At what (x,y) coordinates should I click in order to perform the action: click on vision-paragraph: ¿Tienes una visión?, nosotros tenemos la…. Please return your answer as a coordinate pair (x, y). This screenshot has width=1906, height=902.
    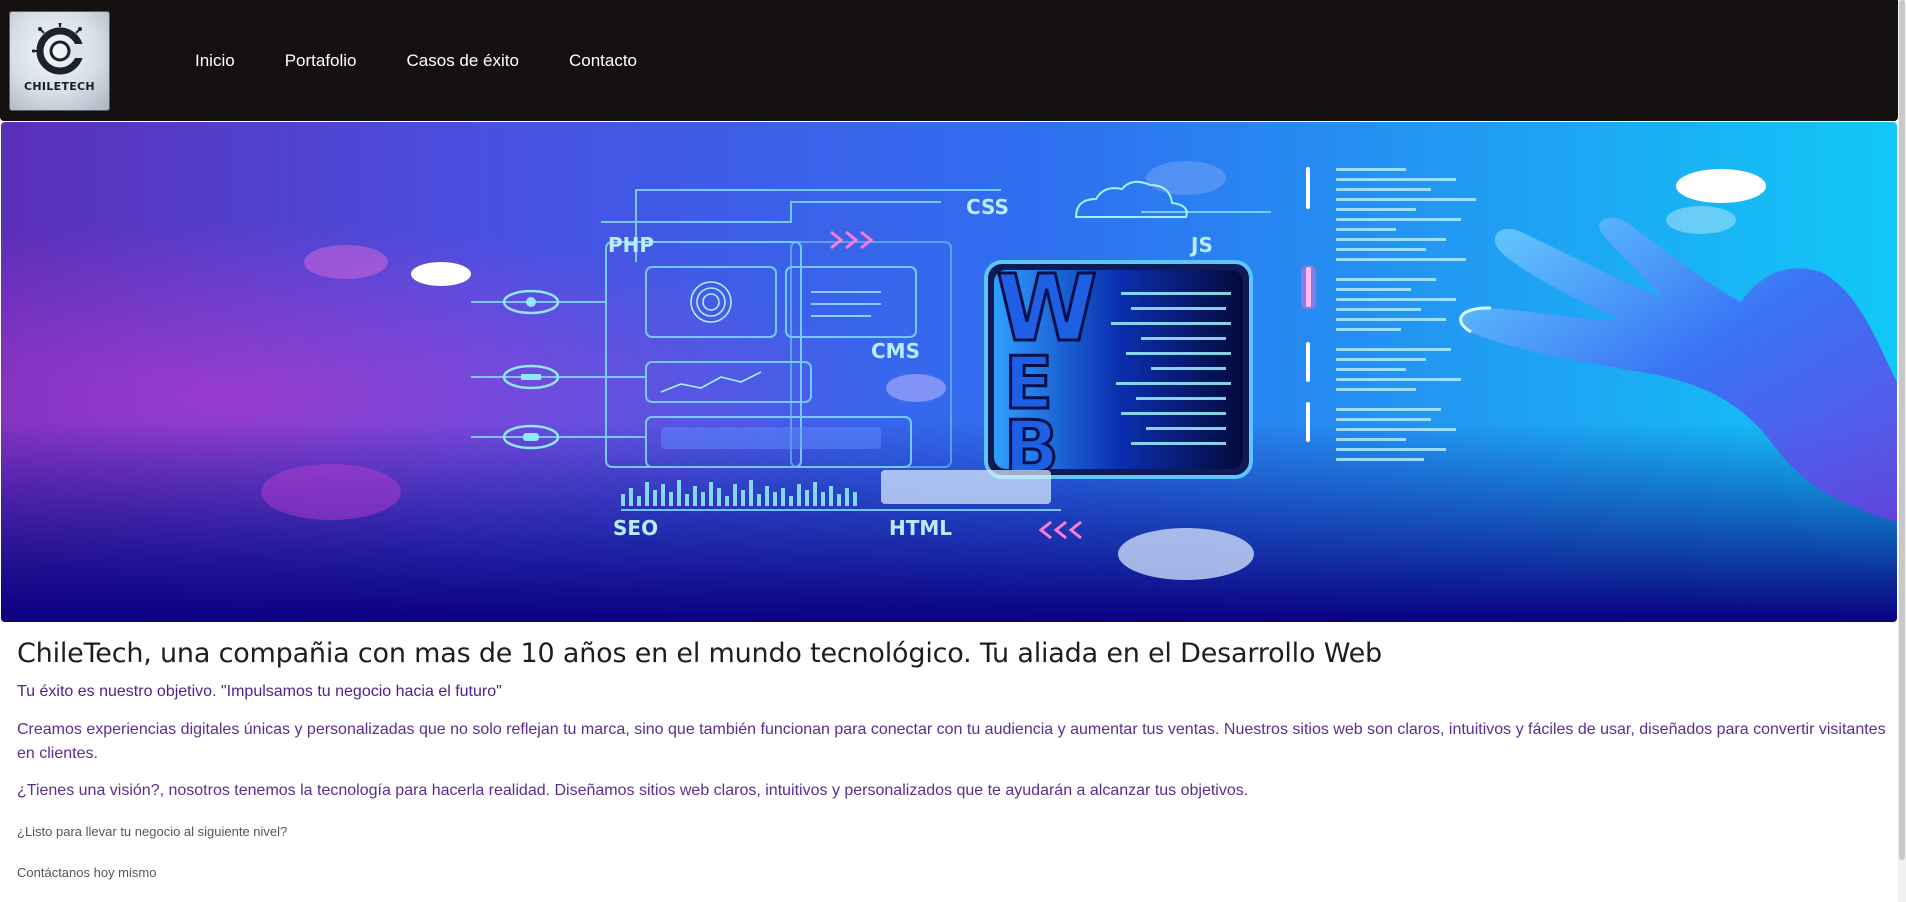
    Looking at the image, I should click on (633, 790).